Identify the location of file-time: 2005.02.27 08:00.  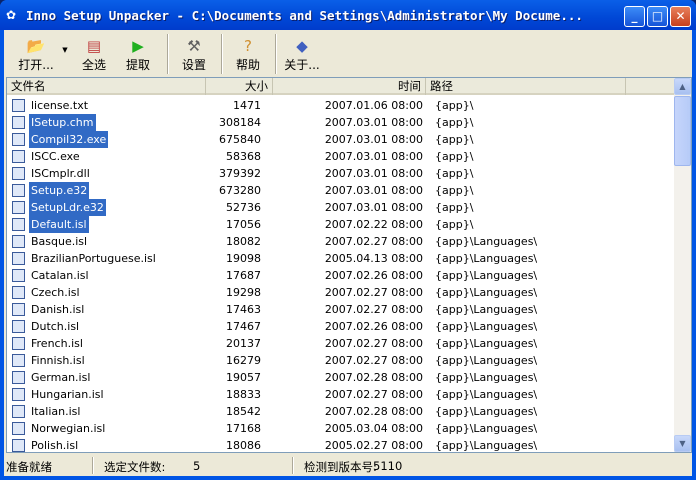
(373, 445).